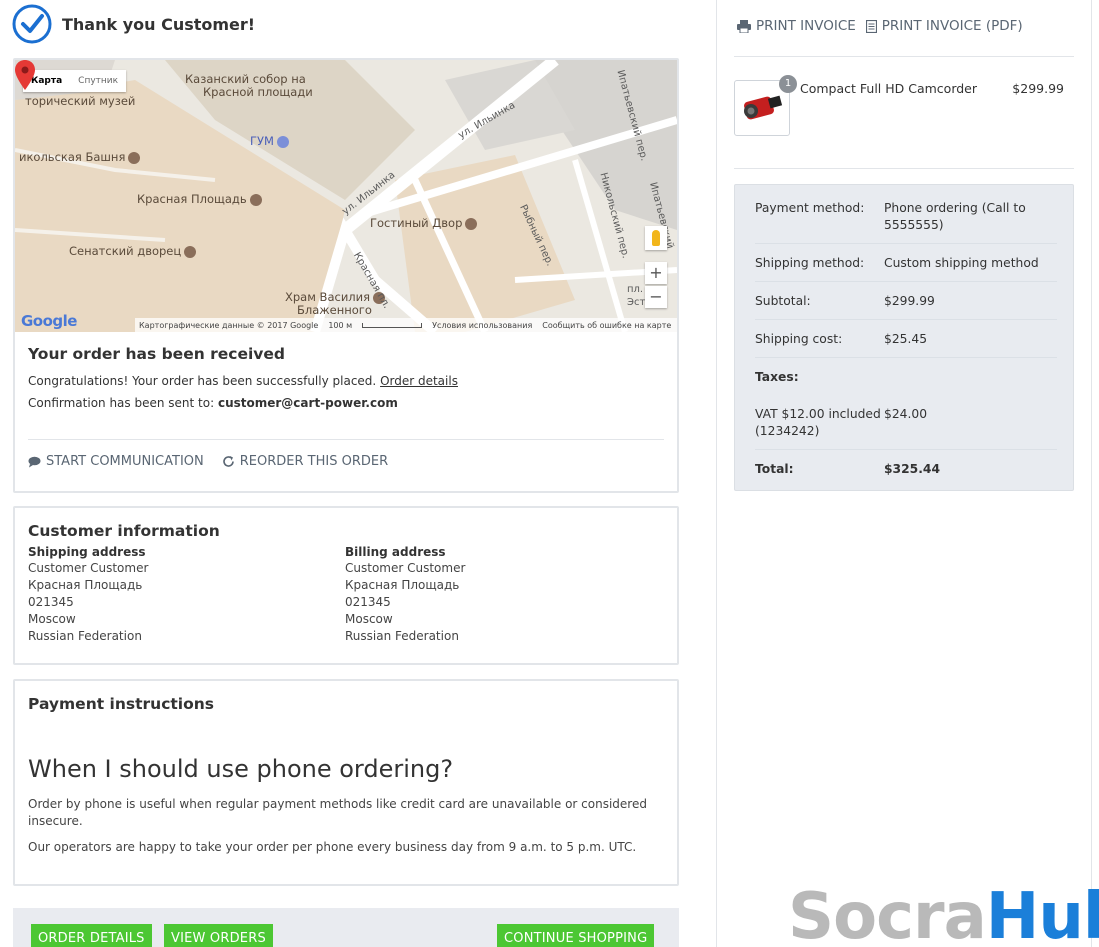  I want to click on map-scale-bar, so click(392, 325).